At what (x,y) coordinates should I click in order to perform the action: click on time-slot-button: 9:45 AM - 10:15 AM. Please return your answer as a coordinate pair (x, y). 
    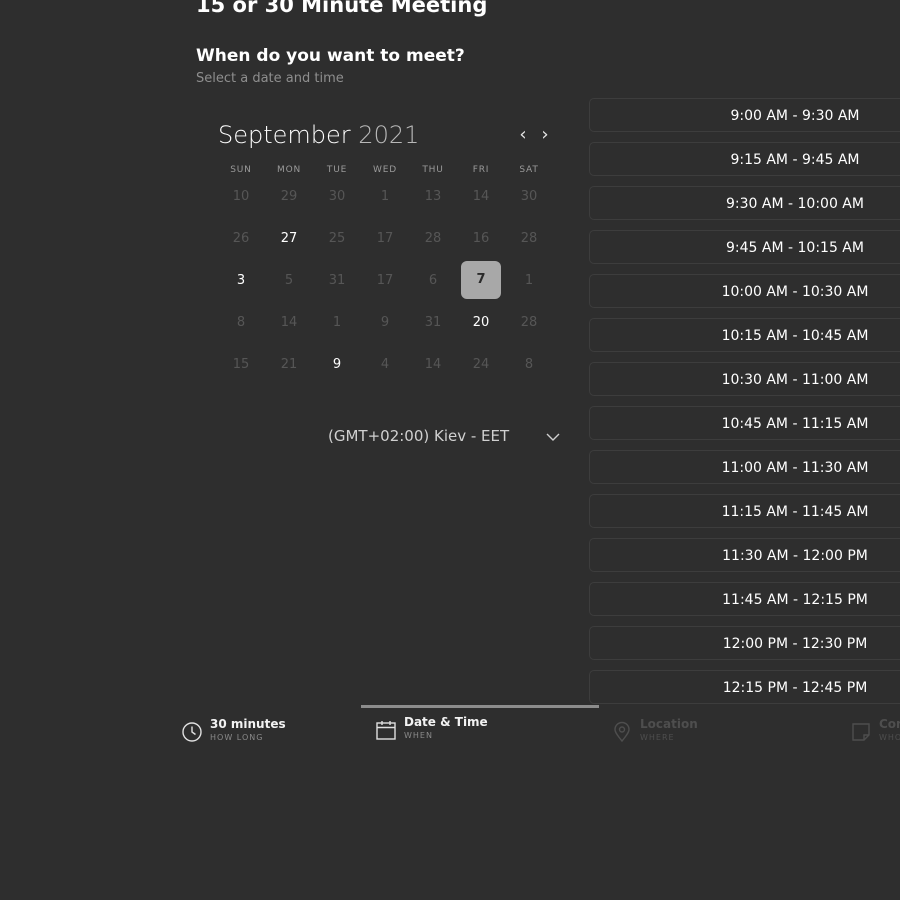
    Looking at the image, I should click on (744, 247).